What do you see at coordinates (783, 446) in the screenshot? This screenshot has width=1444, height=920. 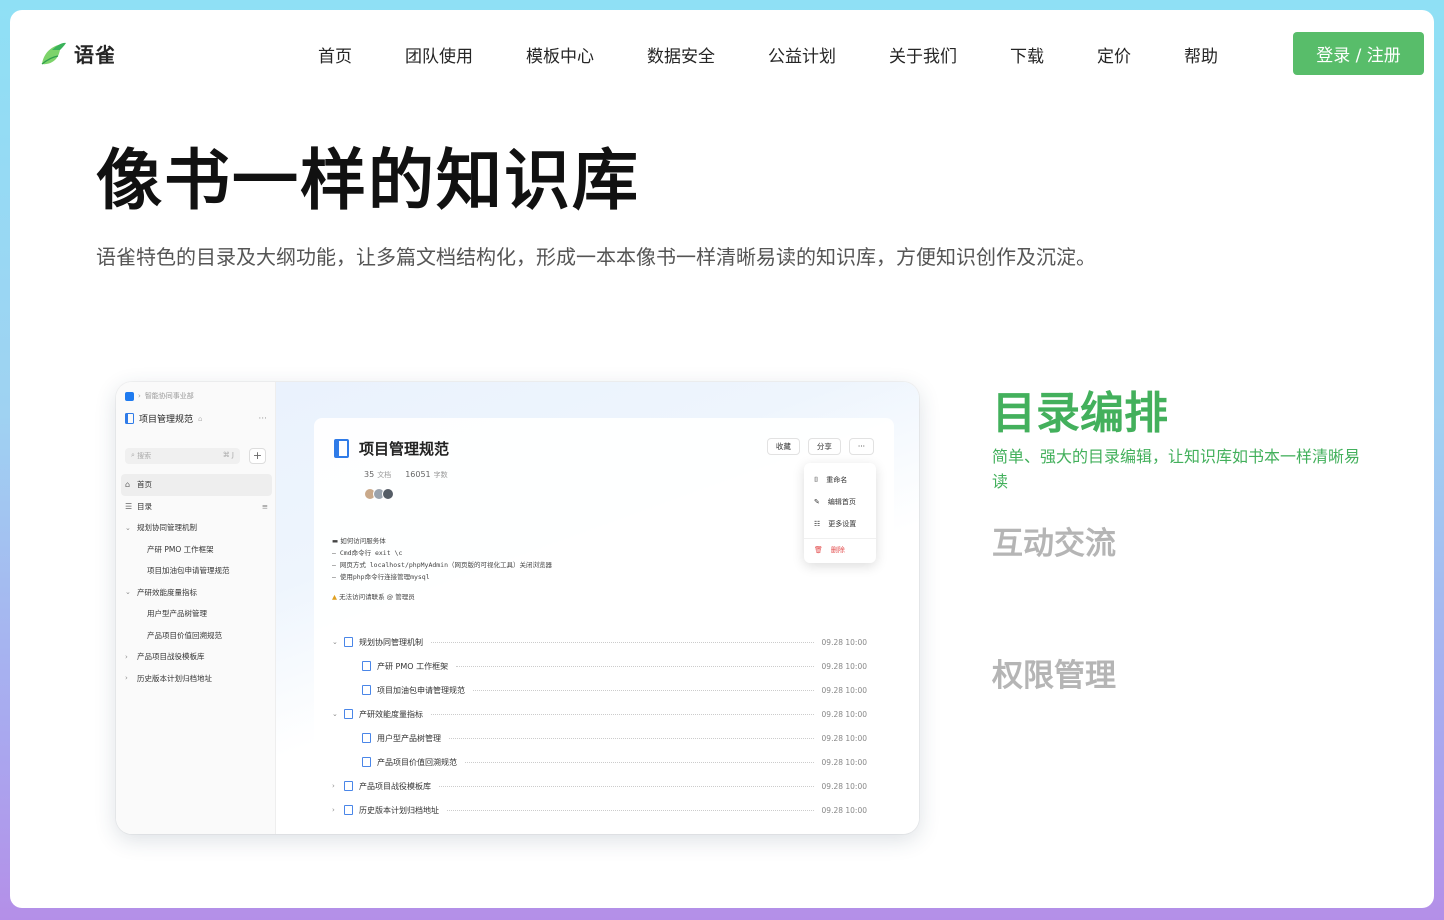 I see `collect-button: 收藏` at bounding box center [783, 446].